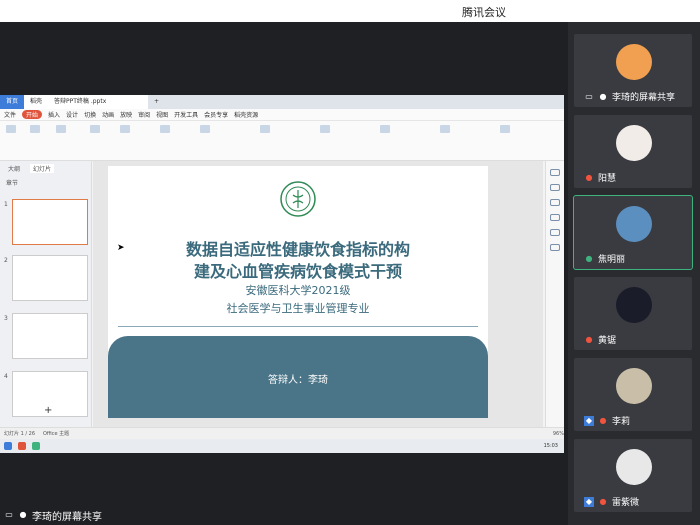 Image resolution: width=700 pixels, height=525 pixels. Describe the element at coordinates (6, 204) in the screenshot. I see `thumb-num: 1` at that location.